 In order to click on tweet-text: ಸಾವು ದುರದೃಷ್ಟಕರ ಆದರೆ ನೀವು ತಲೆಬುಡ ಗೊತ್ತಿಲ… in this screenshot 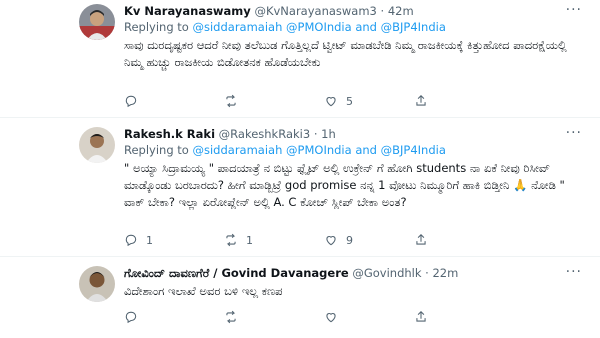, I will do `click(345, 53)`.